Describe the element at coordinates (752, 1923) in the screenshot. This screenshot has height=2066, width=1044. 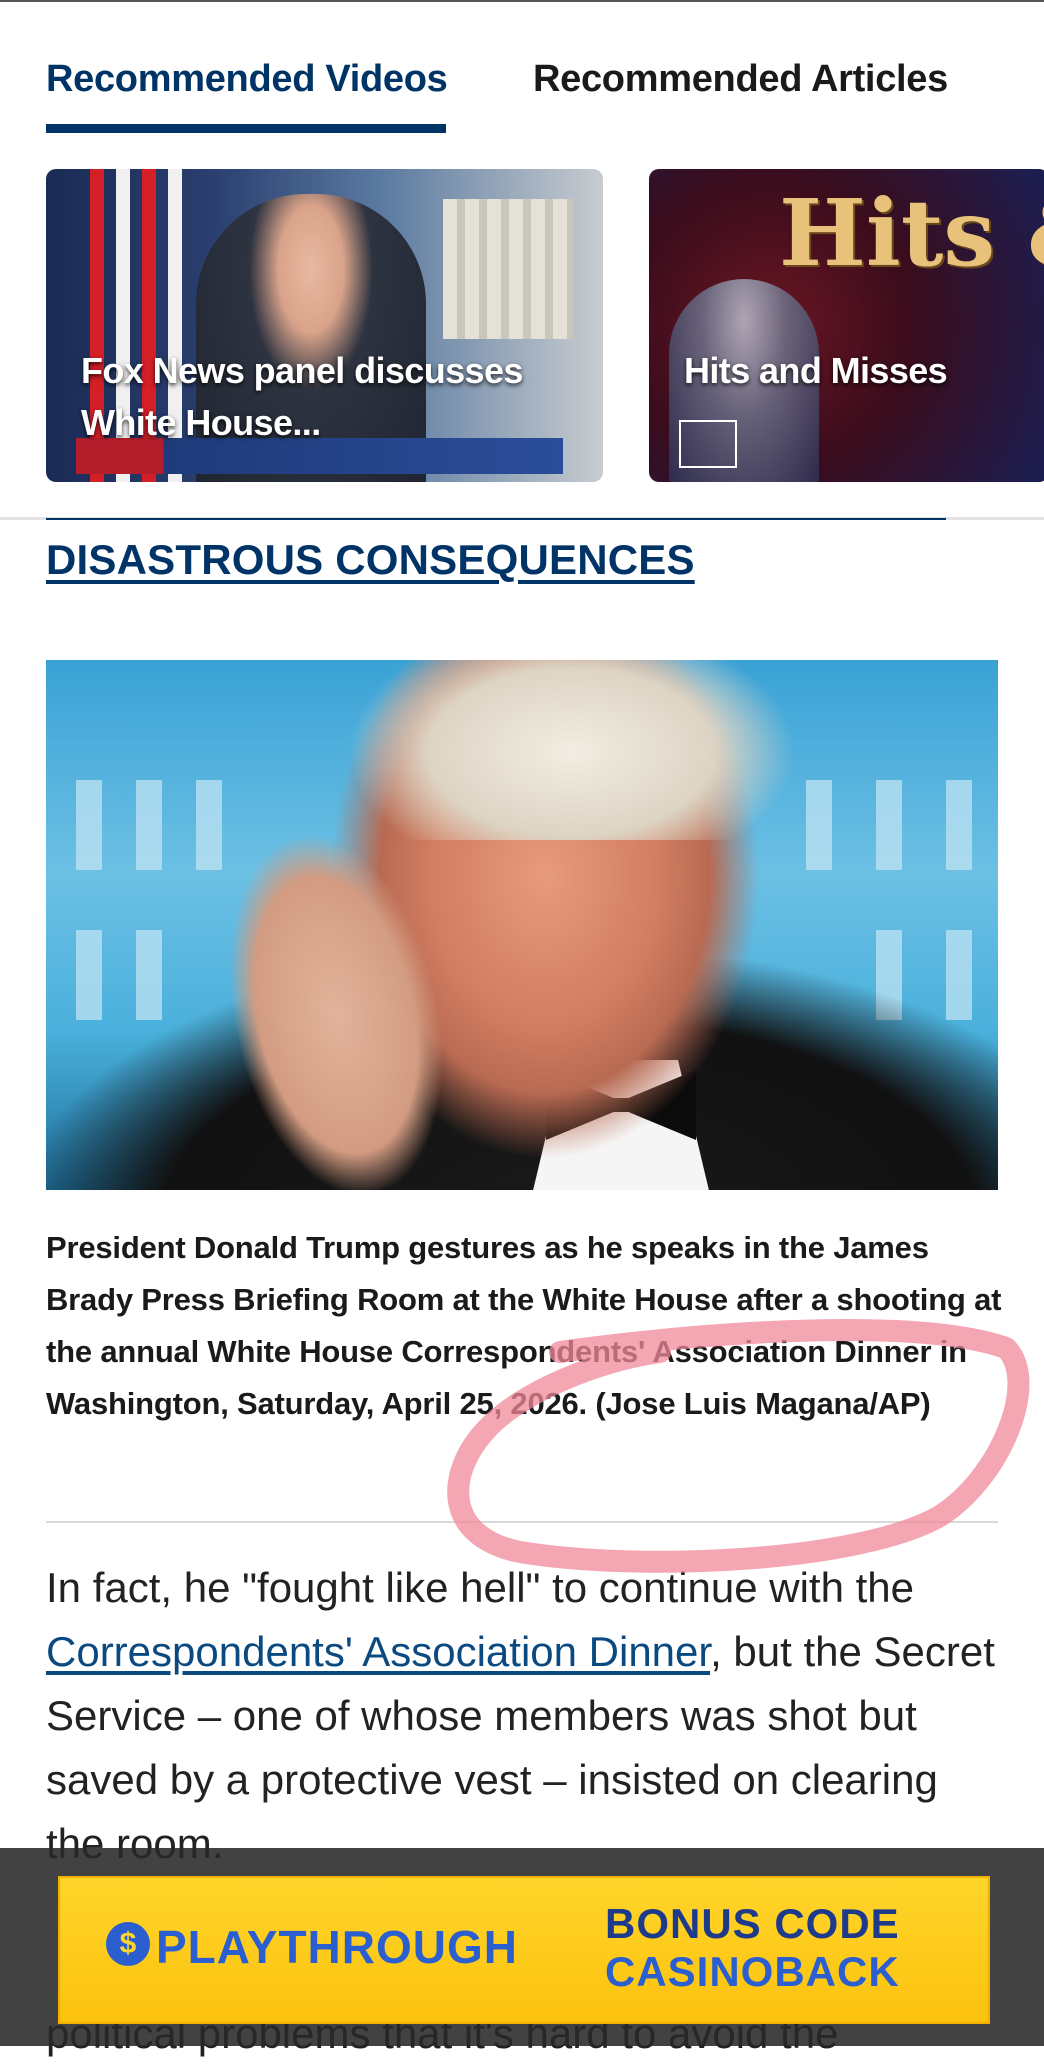
I see `ad-bonus-label: BONUS CODE` at that location.